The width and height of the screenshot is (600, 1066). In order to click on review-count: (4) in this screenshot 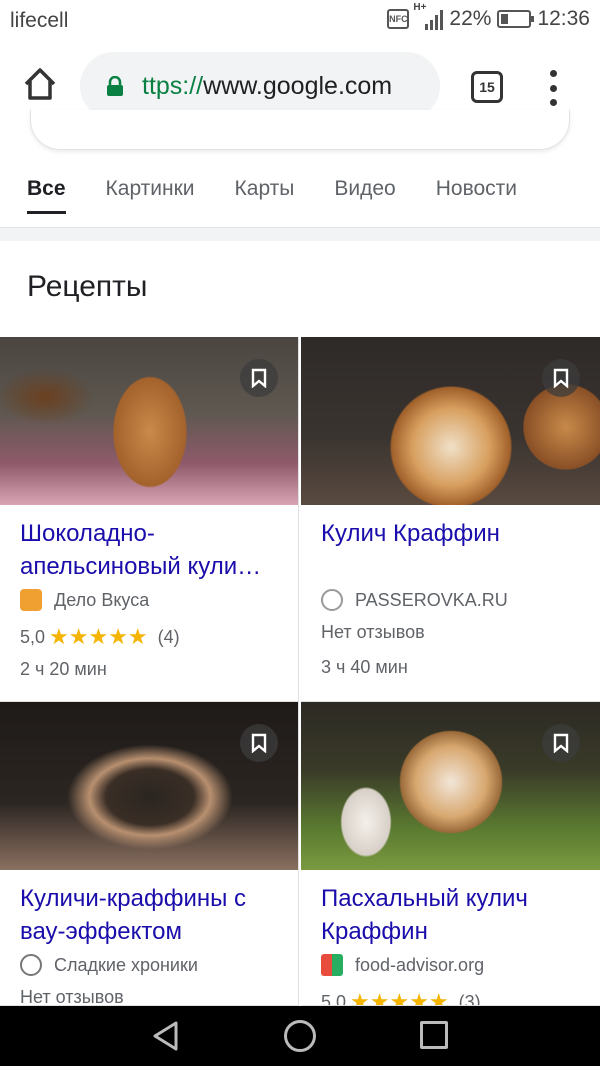, I will do `click(168, 636)`.